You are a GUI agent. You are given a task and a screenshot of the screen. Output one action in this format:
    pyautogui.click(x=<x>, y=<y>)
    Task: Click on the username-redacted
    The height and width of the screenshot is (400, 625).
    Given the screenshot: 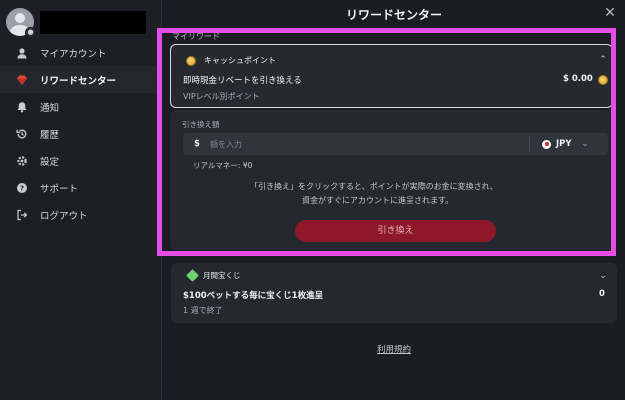 What is the action you would take?
    pyautogui.click(x=93, y=22)
    